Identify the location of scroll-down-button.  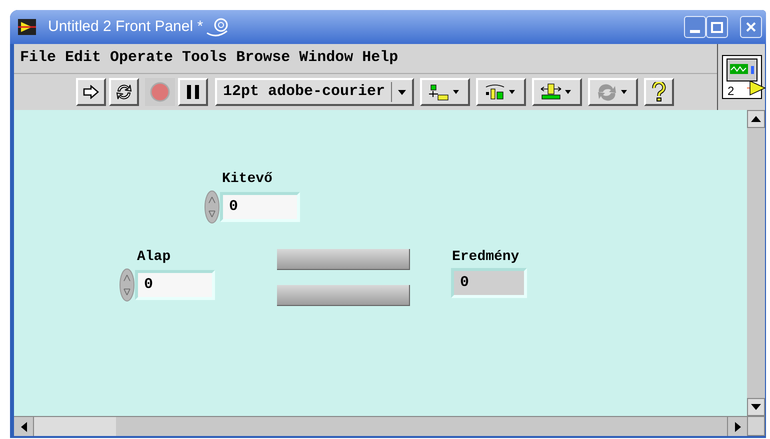
(756, 407).